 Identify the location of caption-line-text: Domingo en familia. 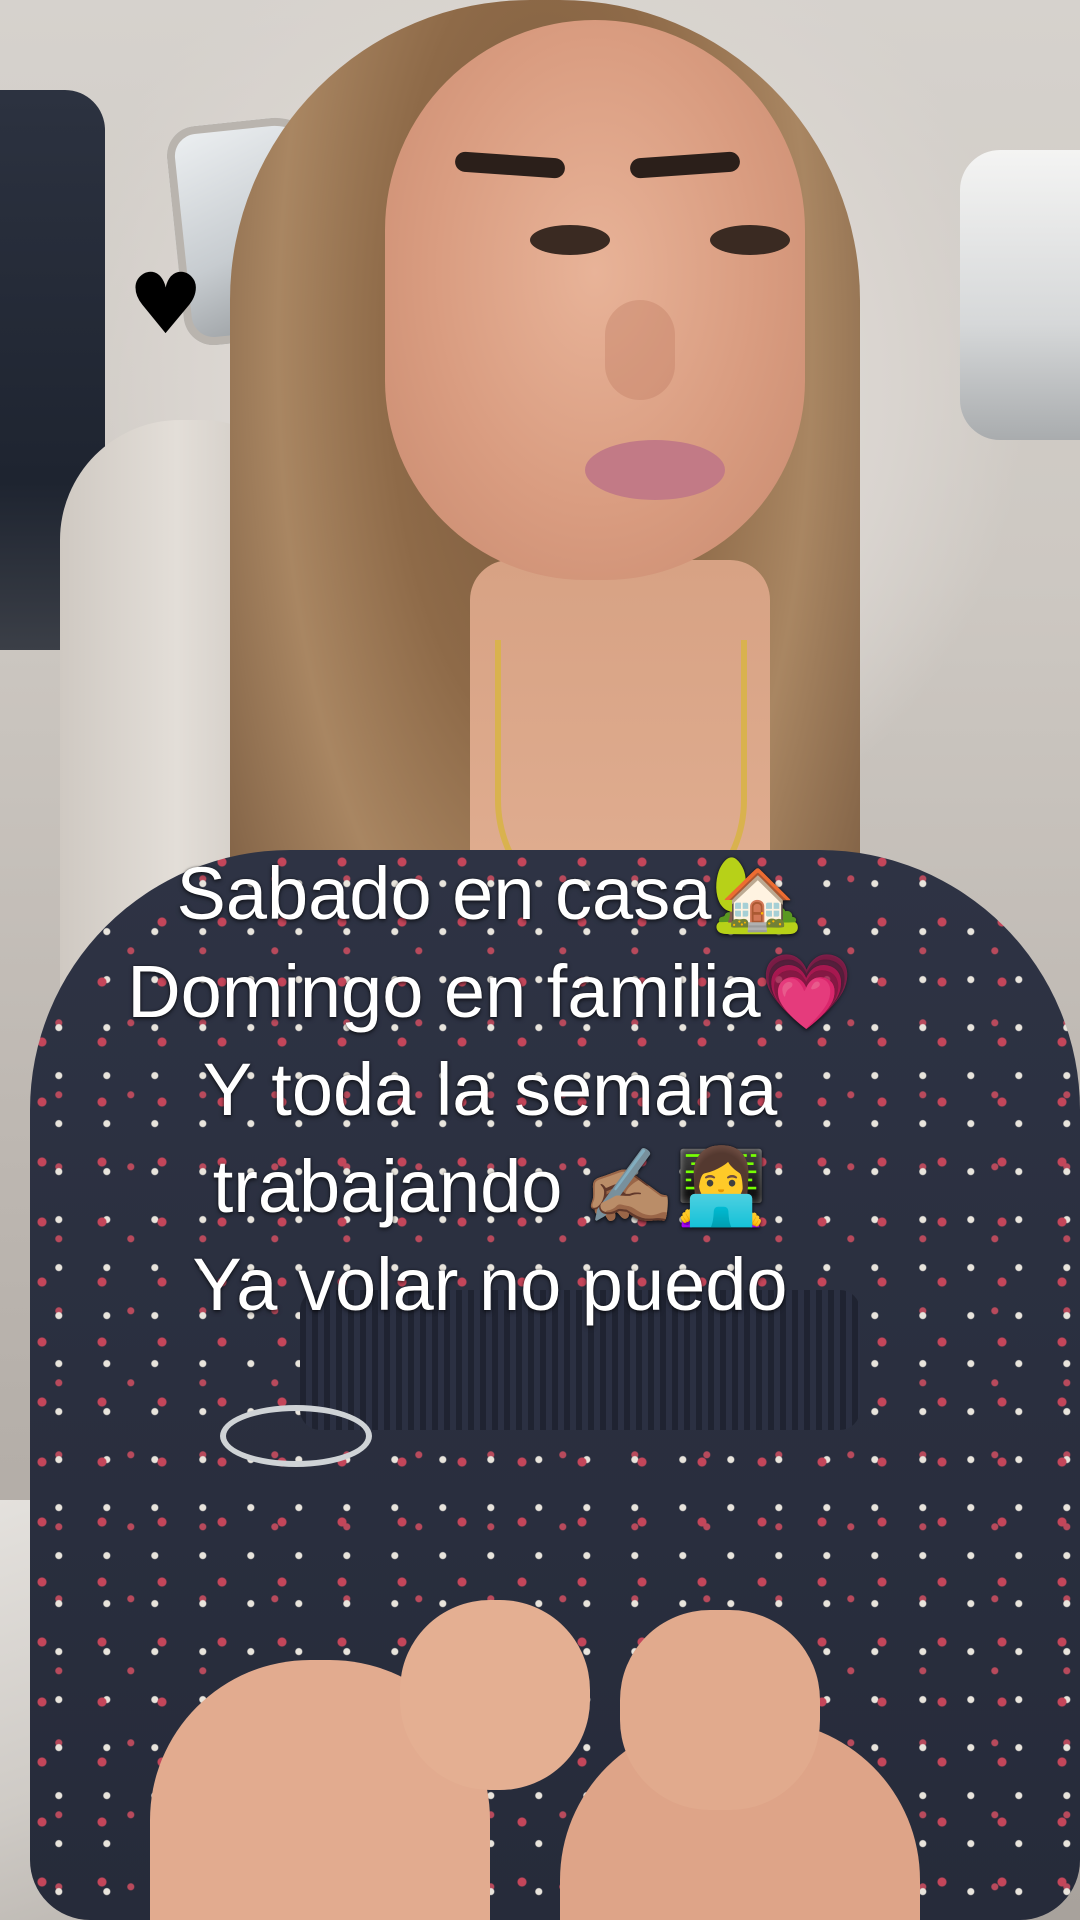
(444, 991).